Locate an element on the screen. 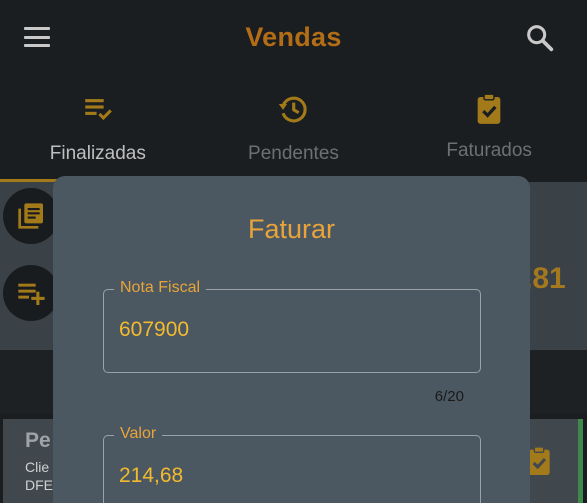 The height and width of the screenshot is (503, 587). playlist-add-icon is located at coordinates (31, 294).